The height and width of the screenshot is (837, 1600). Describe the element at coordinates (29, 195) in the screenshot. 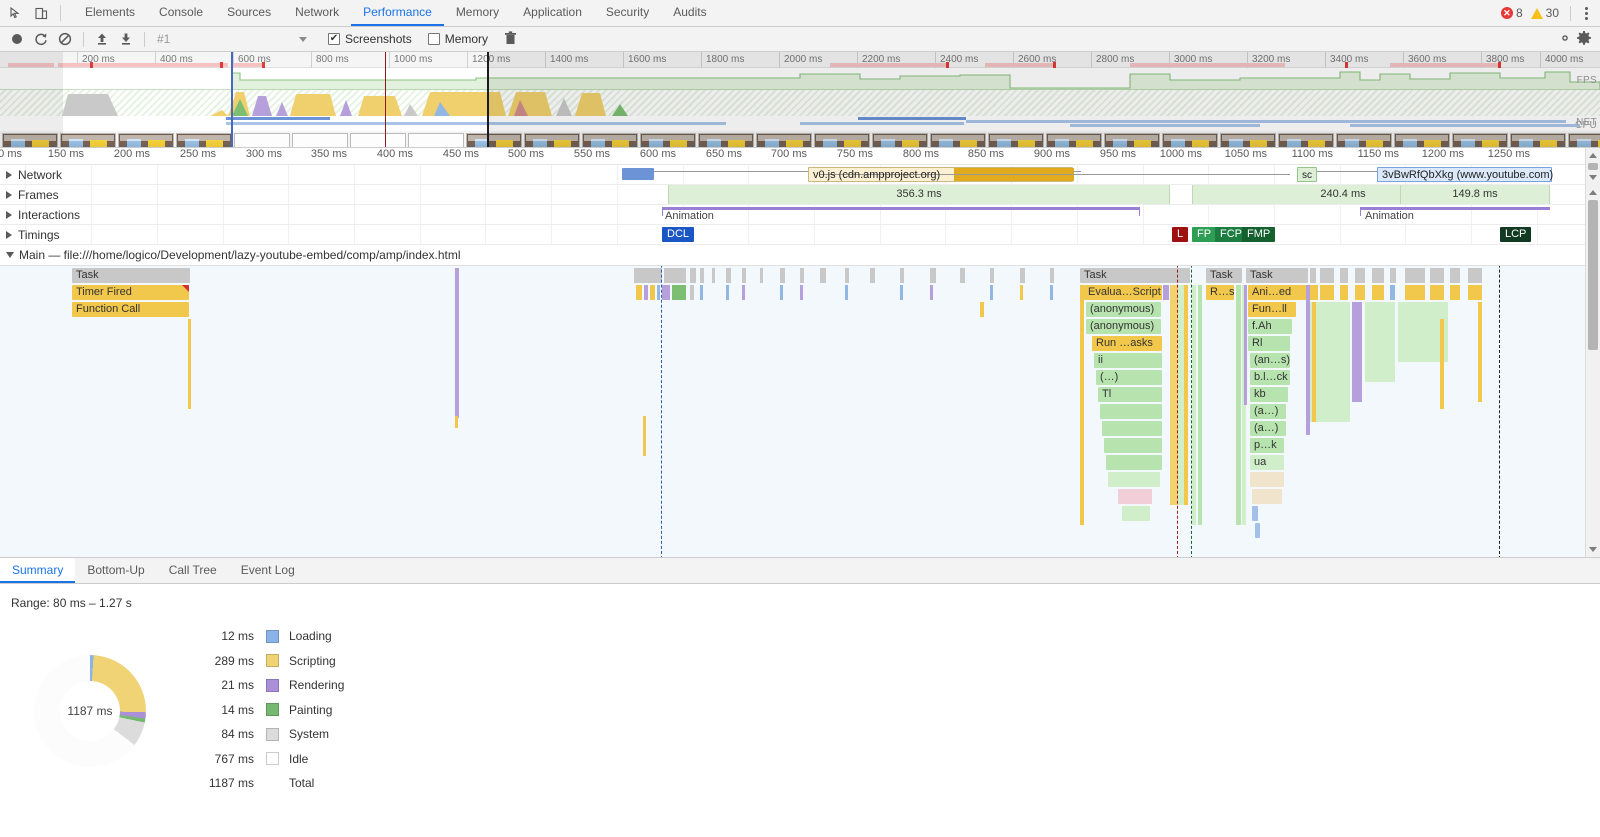

I see `track-header: Frames` at that location.